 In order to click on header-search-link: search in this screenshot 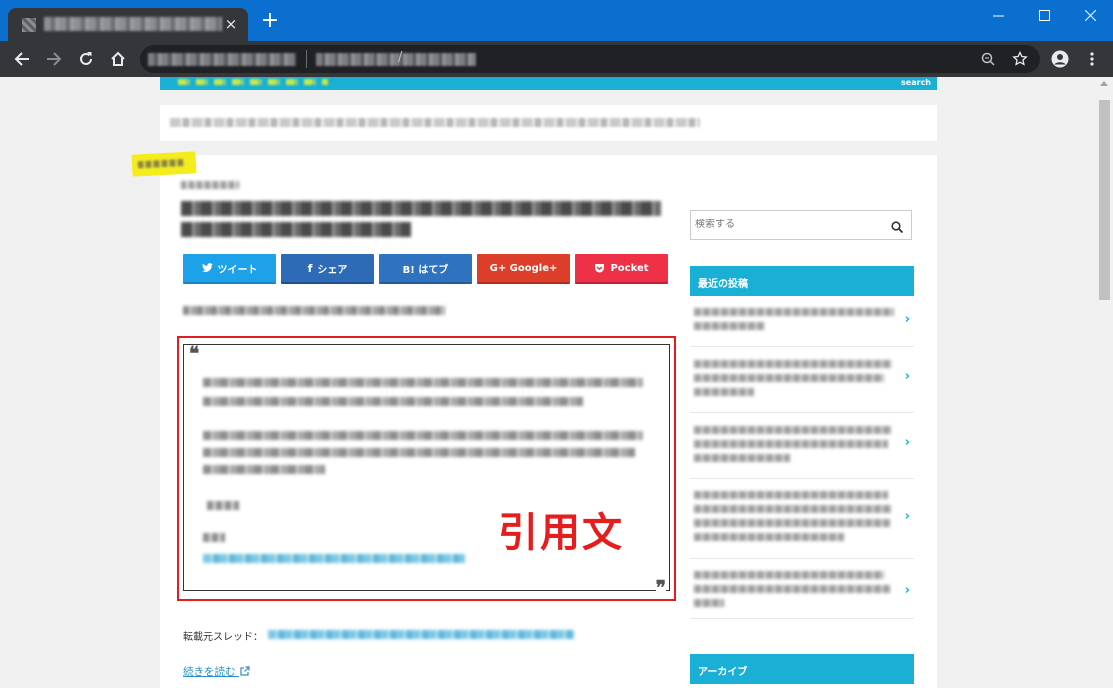, I will do `click(916, 82)`.